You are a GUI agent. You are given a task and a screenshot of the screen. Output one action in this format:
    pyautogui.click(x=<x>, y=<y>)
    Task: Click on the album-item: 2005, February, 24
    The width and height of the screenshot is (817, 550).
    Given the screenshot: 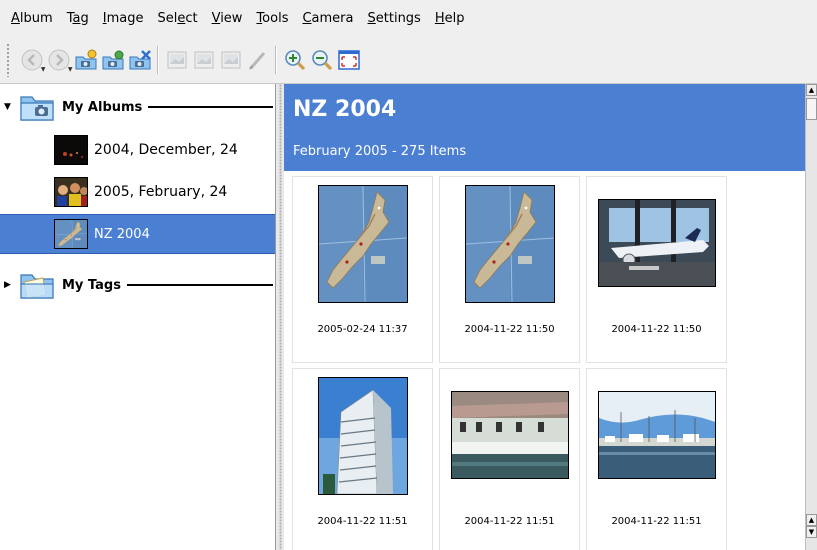 What is the action you would take?
    pyautogui.click(x=137, y=192)
    